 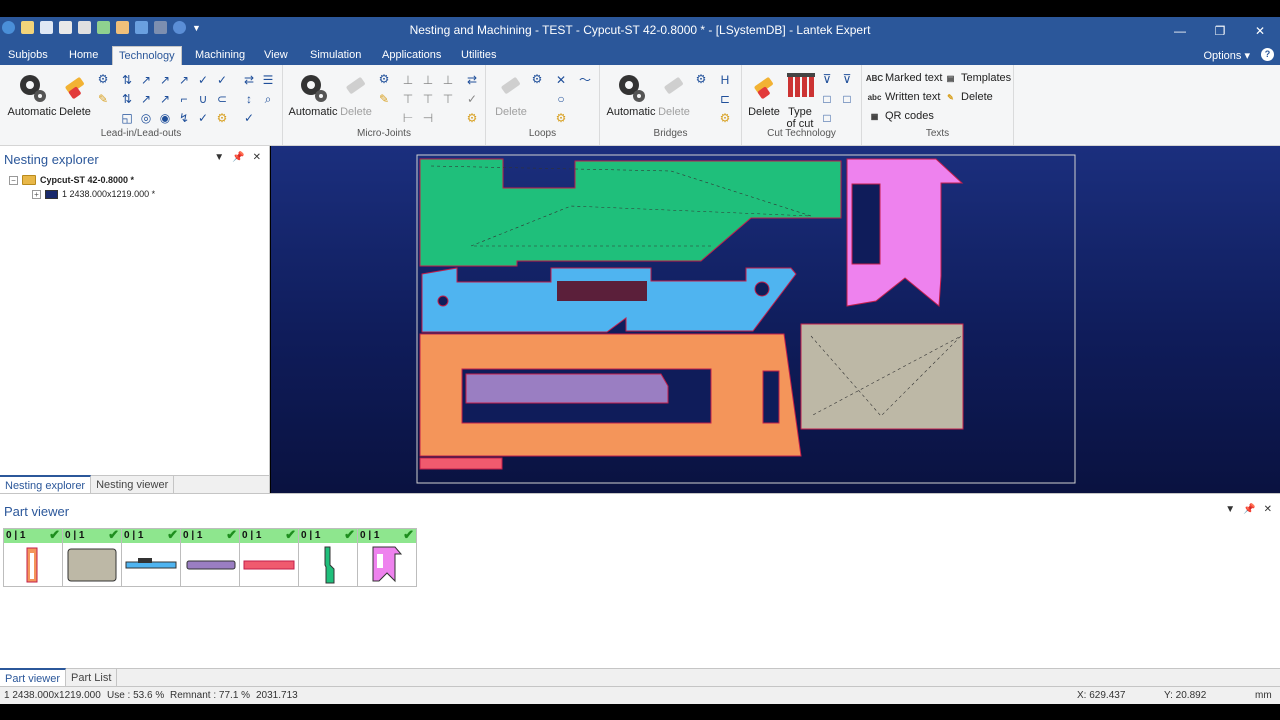 I want to click on tab-applications: Applications, so click(x=411, y=55).